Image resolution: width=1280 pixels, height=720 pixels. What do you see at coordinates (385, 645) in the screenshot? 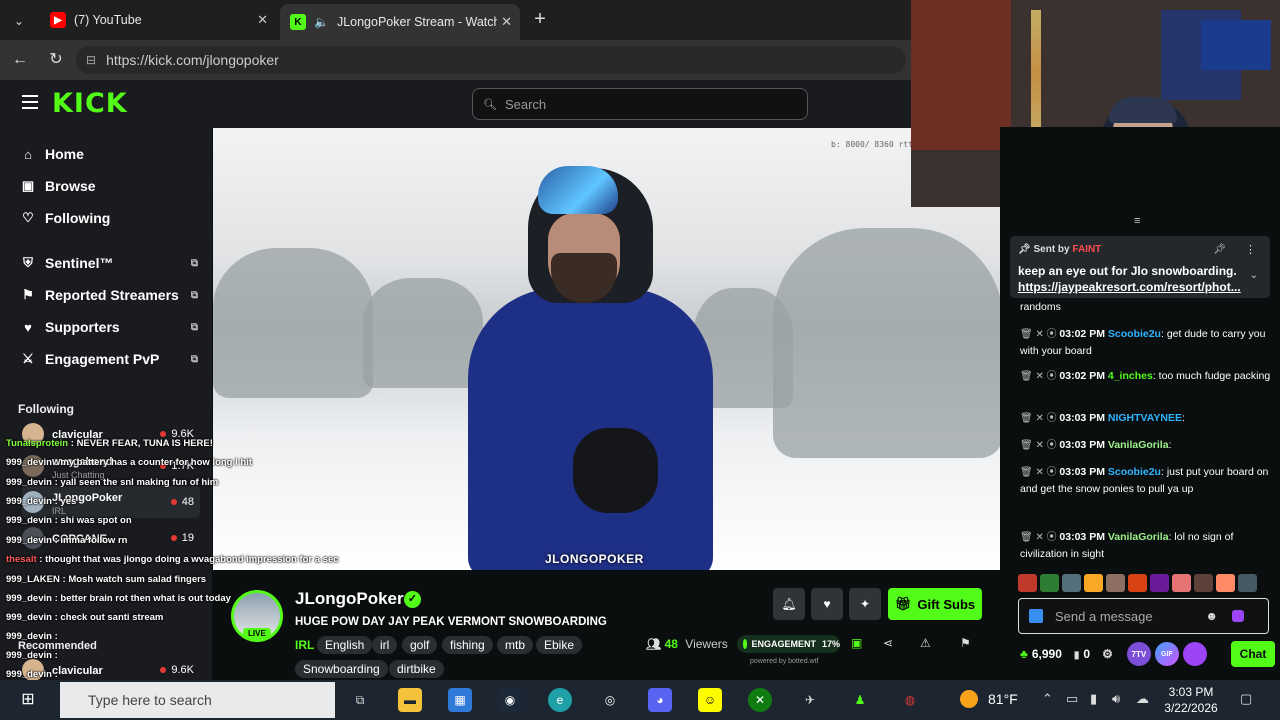
I see `tag: irl` at bounding box center [385, 645].